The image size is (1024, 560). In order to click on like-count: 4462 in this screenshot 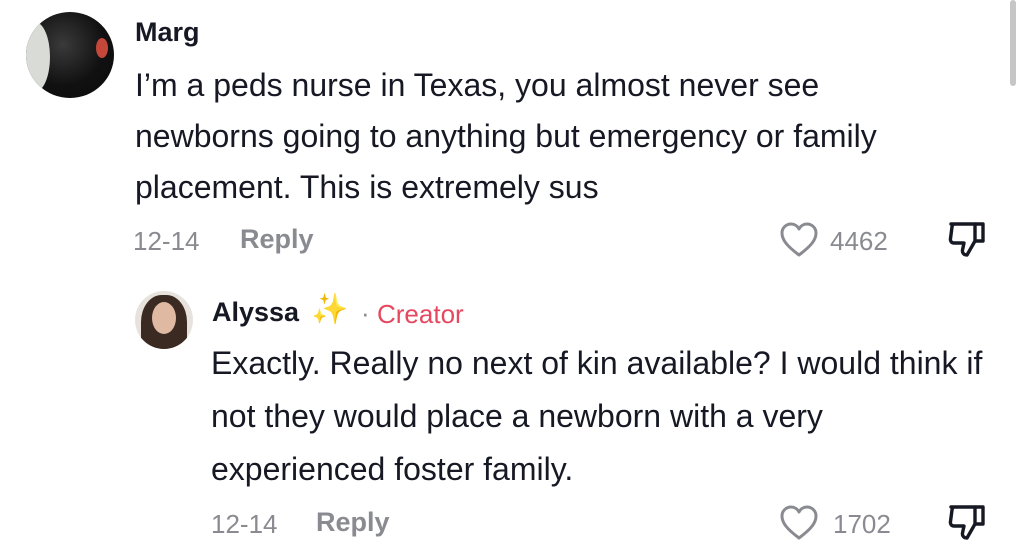, I will do `click(859, 241)`.